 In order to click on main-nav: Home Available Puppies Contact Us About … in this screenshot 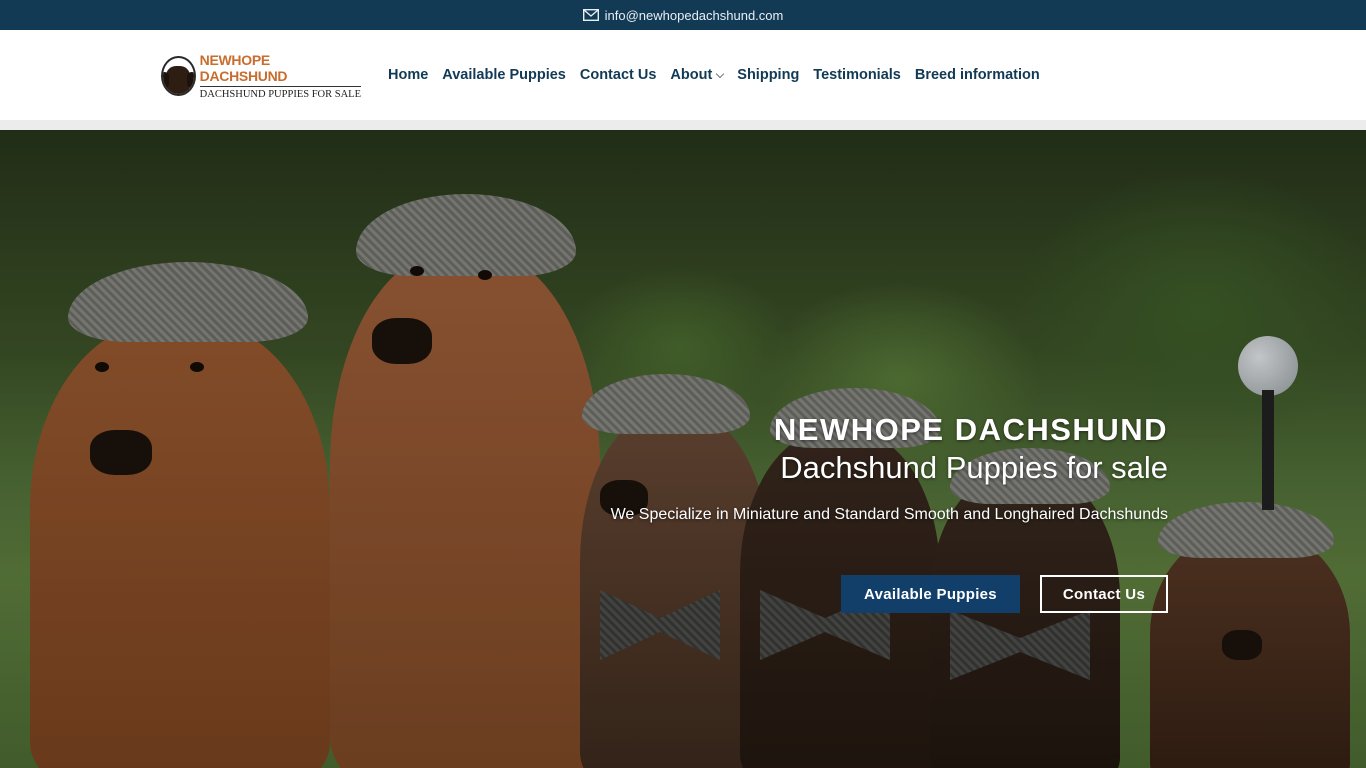, I will do `click(721, 75)`.